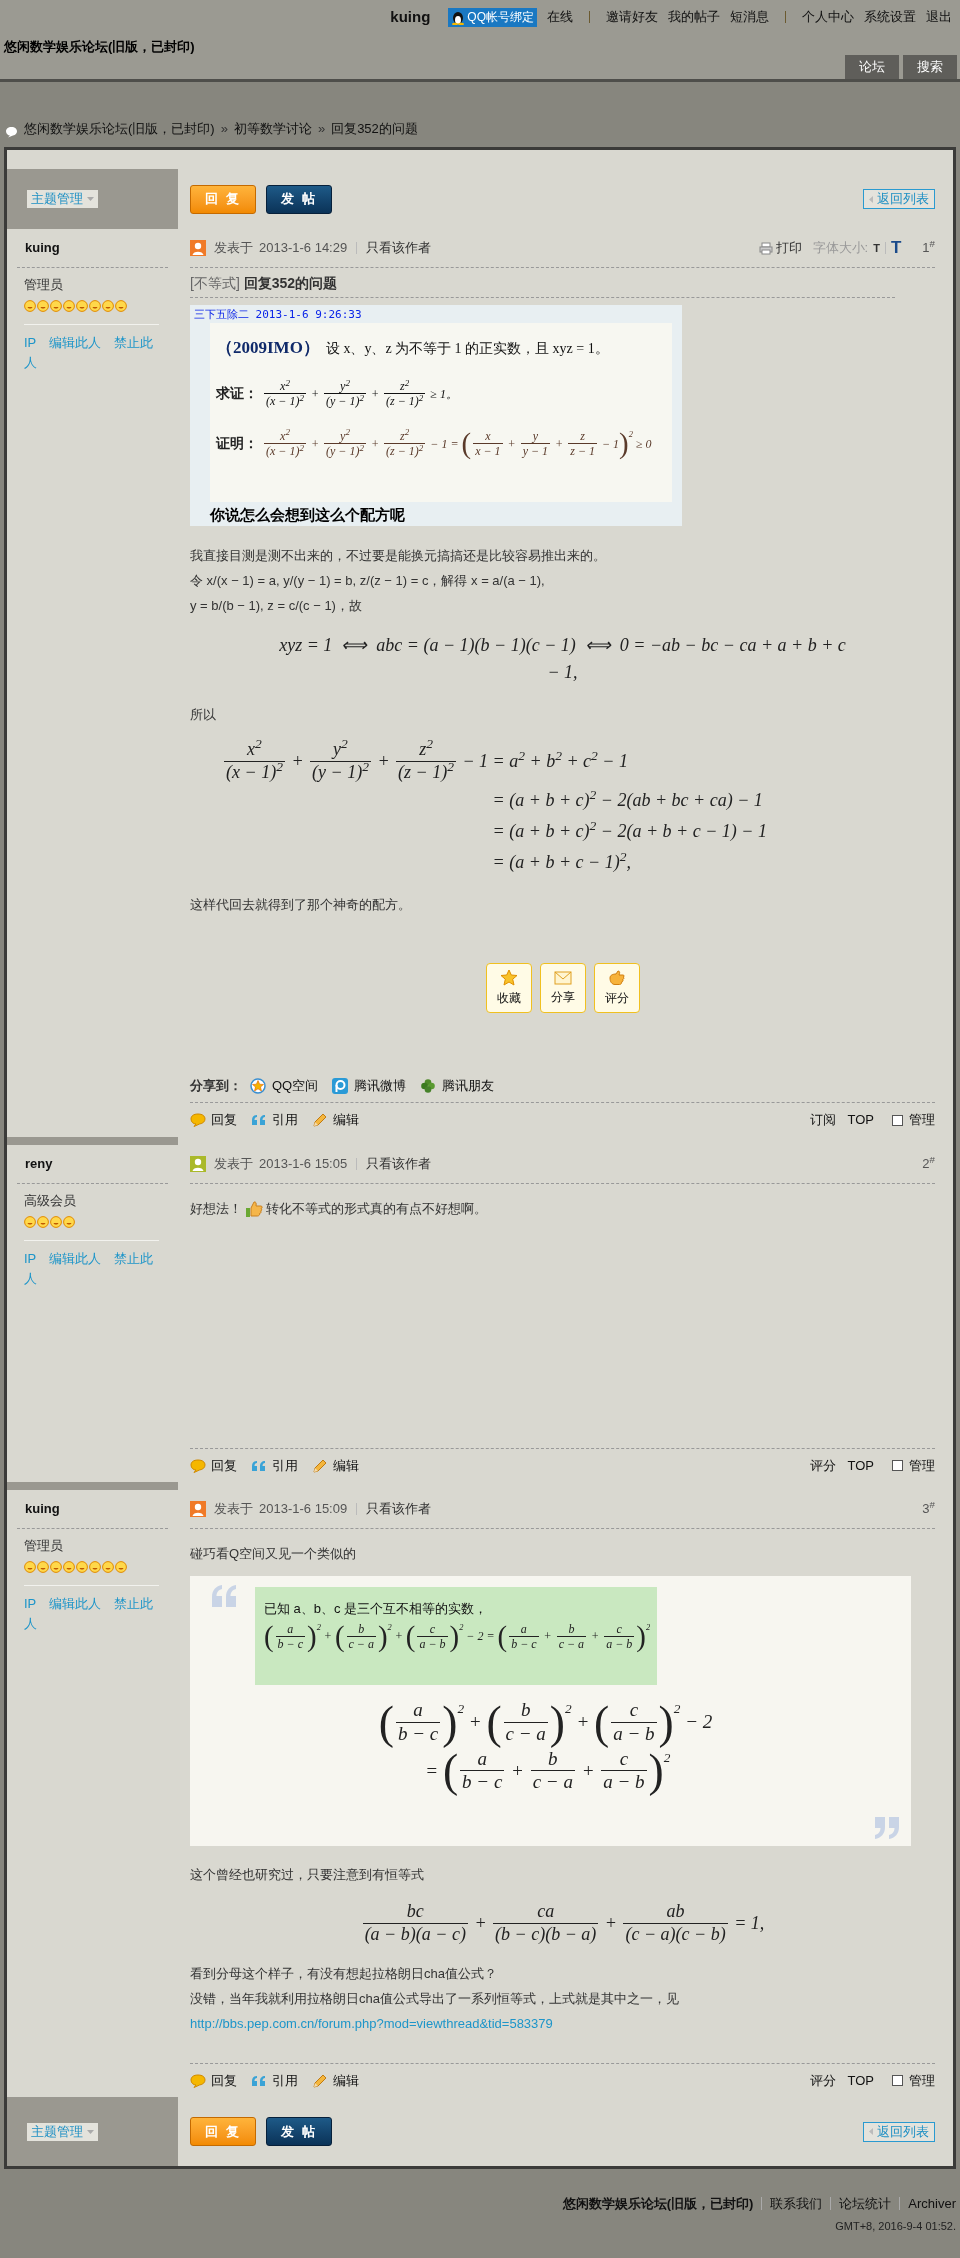 This screenshot has height=2258, width=960. What do you see at coordinates (872, 67) in the screenshot?
I see `nav-tab: 论坛` at bounding box center [872, 67].